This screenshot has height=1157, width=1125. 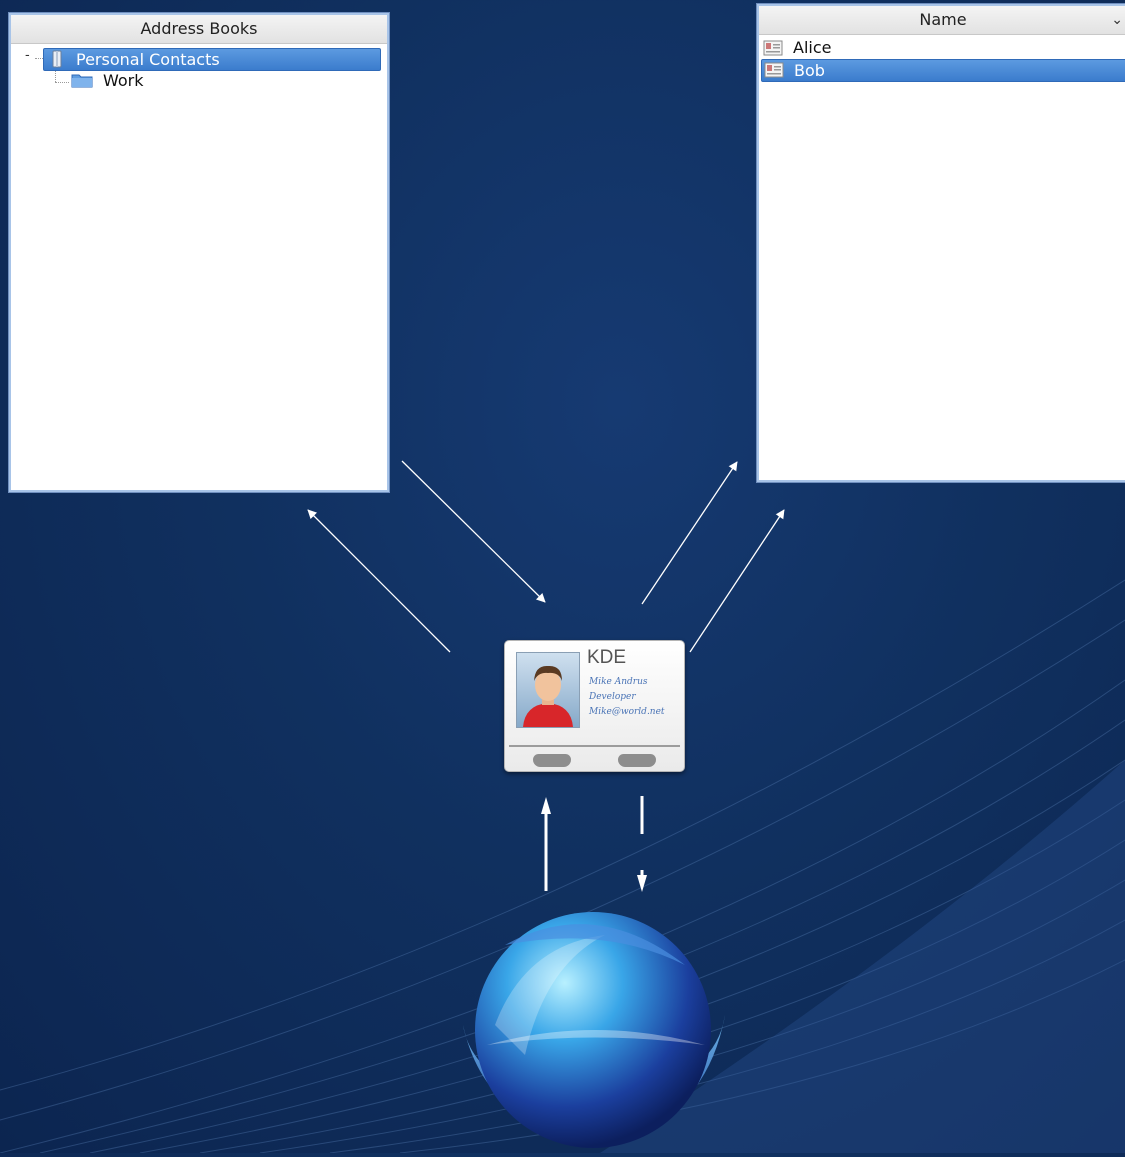 I want to click on card-title: KDE, so click(x=607, y=657).